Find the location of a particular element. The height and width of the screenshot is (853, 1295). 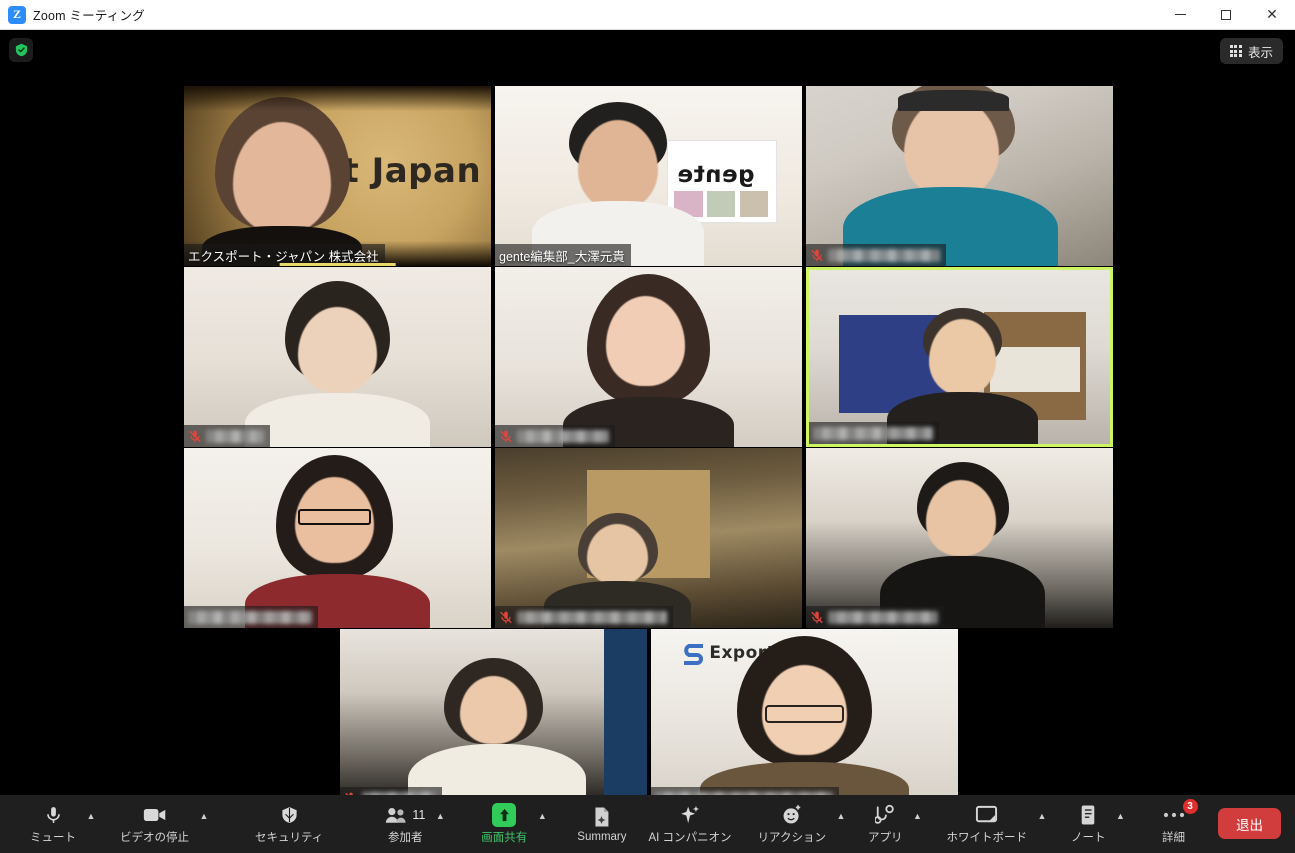

apps-icon is located at coordinates (885, 815).